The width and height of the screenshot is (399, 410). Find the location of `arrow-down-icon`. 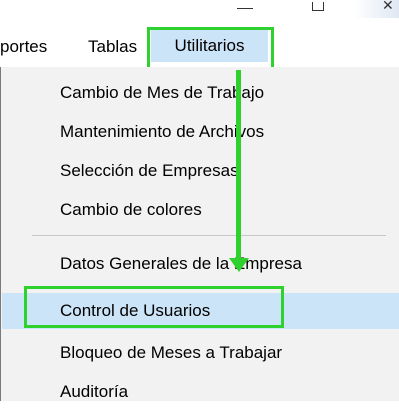

arrow-down-icon is located at coordinates (239, 265).